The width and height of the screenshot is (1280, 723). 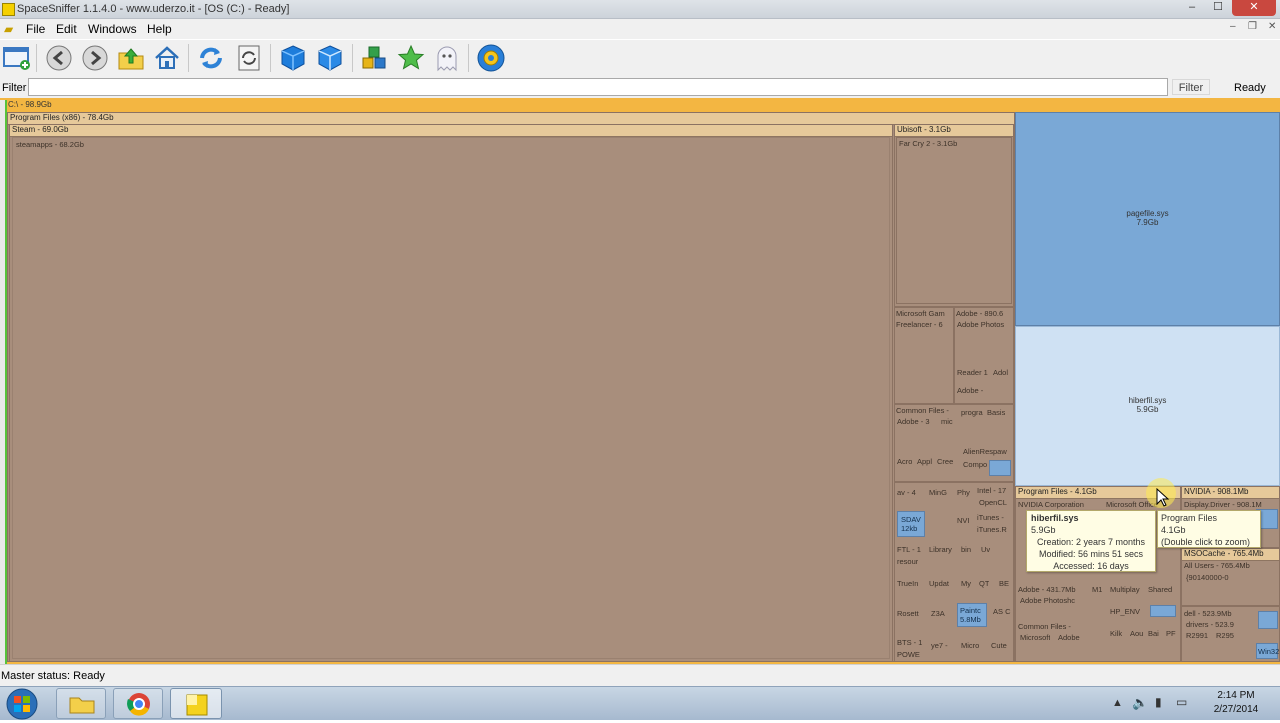 I want to click on up-folder-button, so click(x=131, y=58).